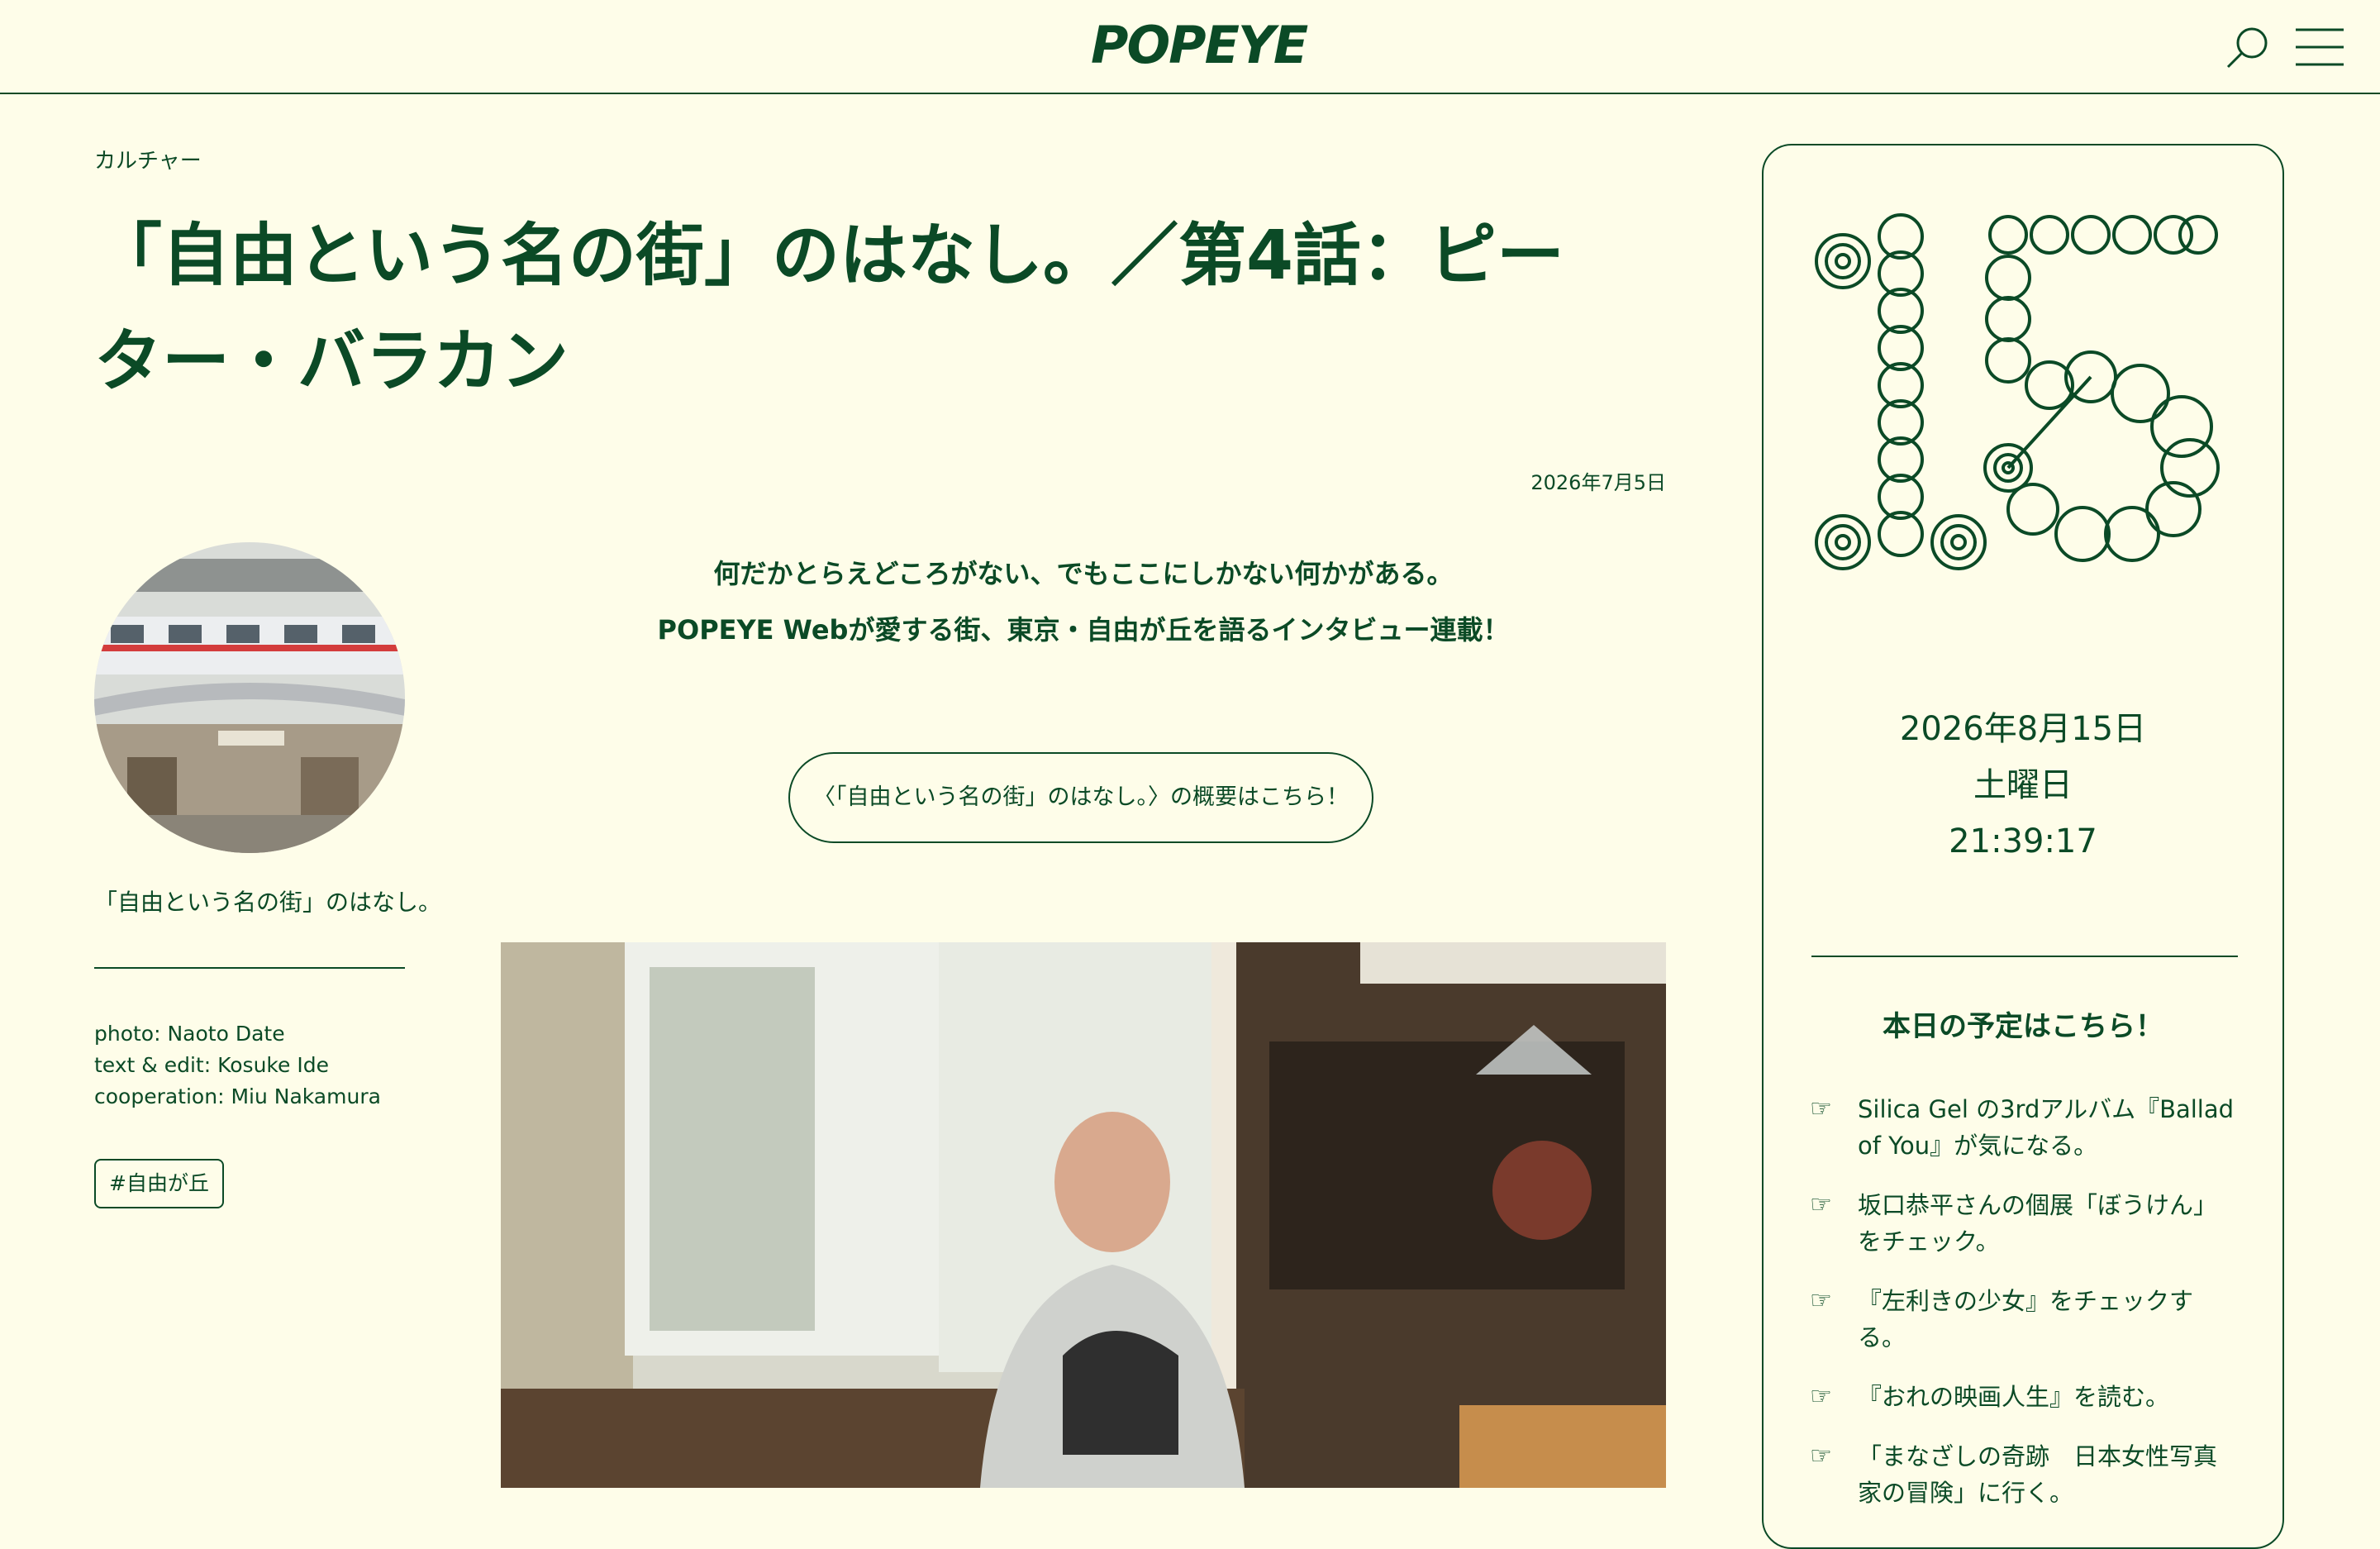 Image resolution: width=2380 pixels, height=1549 pixels. What do you see at coordinates (1598, 482) in the screenshot?
I see `publish-date: 2026年7月5日` at bounding box center [1598, 482].